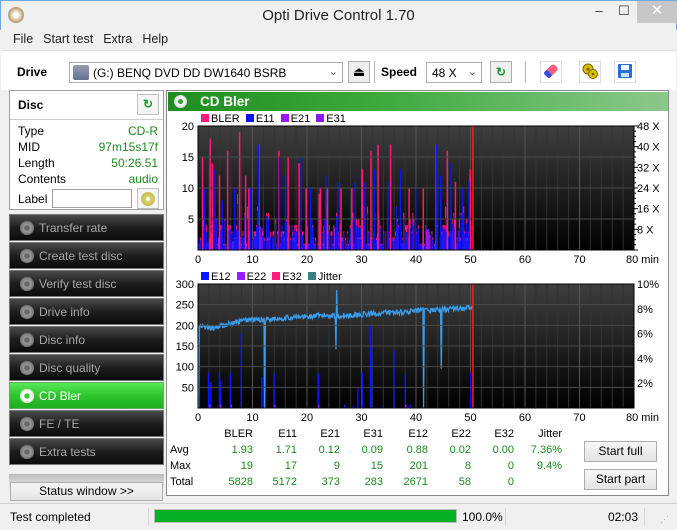 The width and height of the screenshot is (677, 530). I want to click on nav-item-disc-info: Disc info, so click(86, 339).